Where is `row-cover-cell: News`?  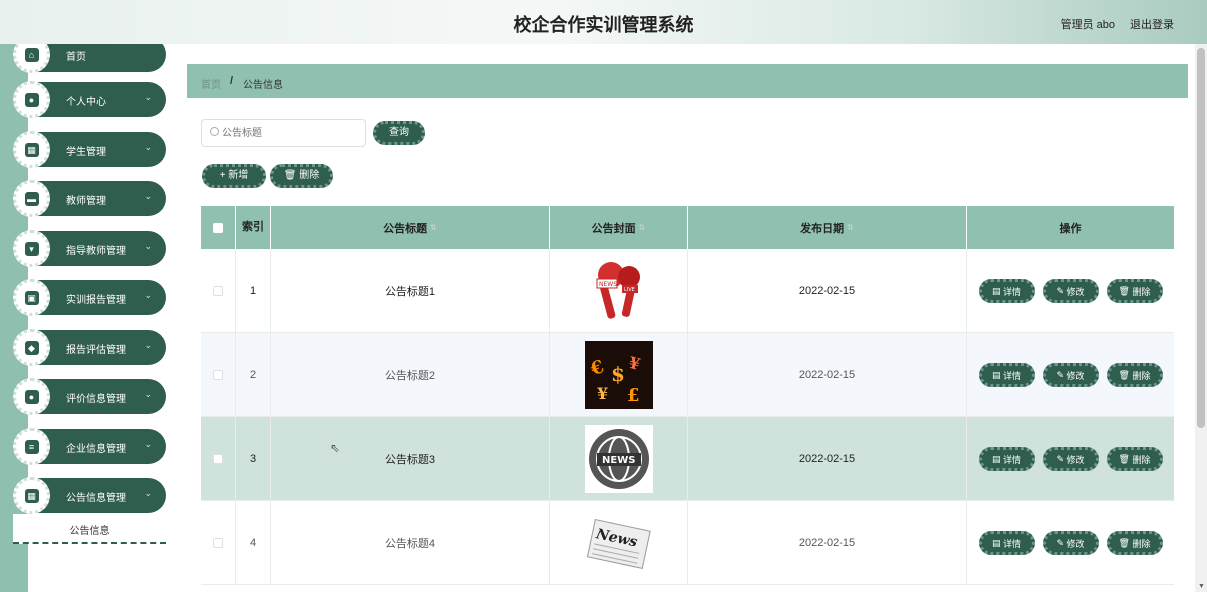
row-cover-cell: News is located at coordinates (619, 543).